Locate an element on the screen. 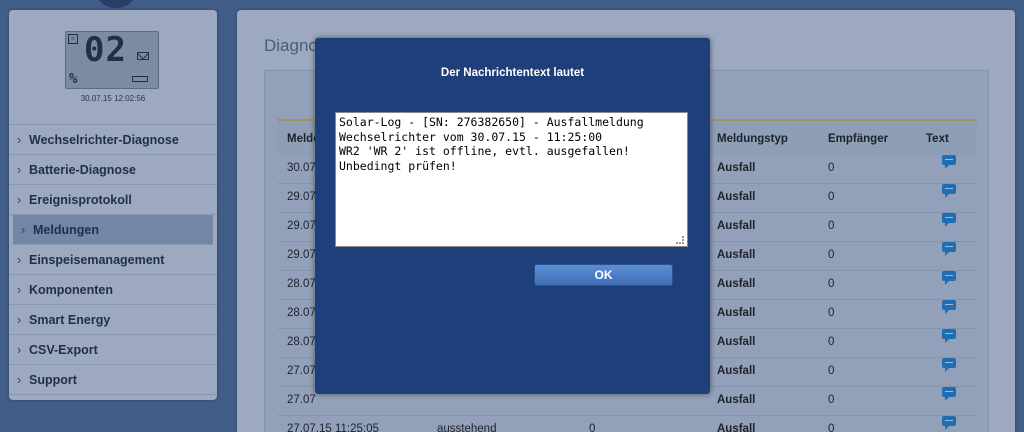 This screenshot has width=1024, height=432. resize-grip-icon is located at coordinates (680, 240).